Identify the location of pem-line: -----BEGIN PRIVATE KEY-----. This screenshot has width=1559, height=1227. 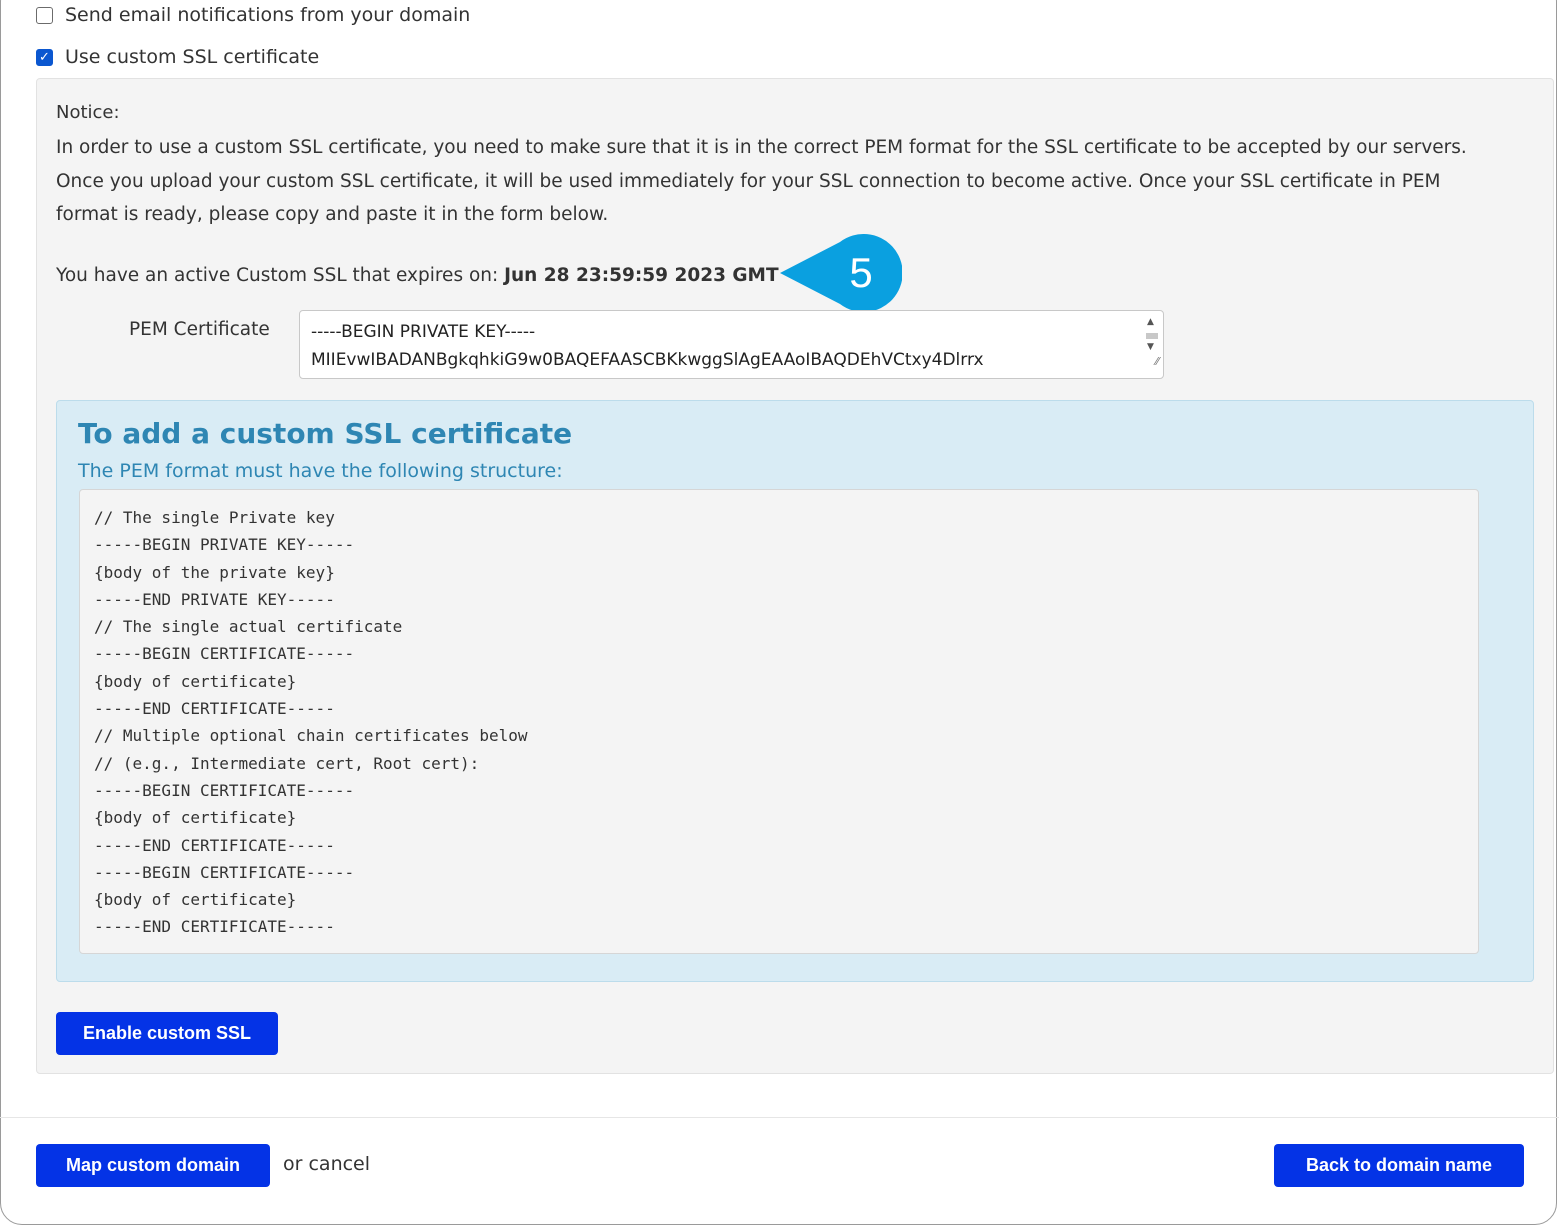
(423, 332).